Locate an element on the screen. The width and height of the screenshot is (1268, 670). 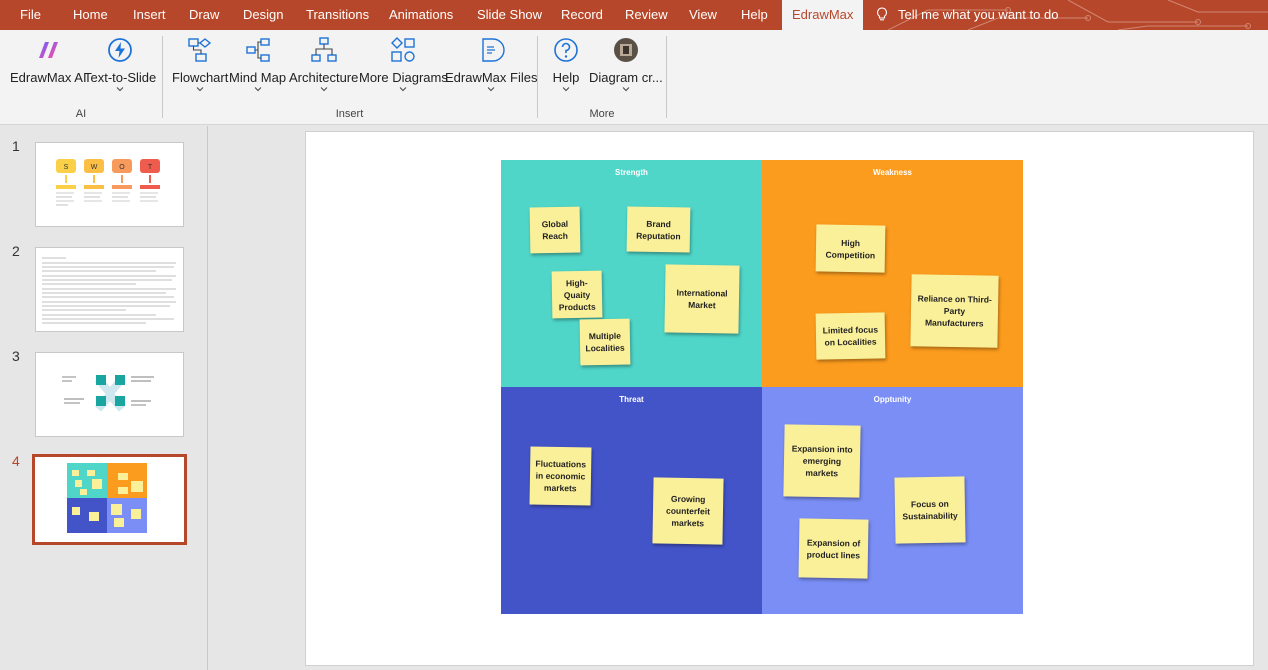
architecture-icon is located at coordinates (323, 49).